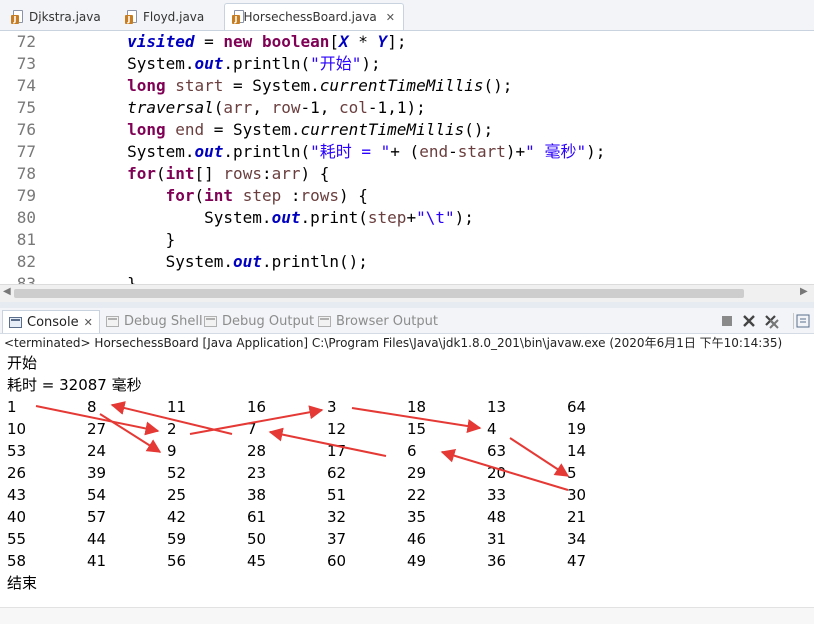 This screenshot has width=814, height=624. Describe the element at coordinates (411, 217) in the screenshot. I see `code-token: +` at that location.